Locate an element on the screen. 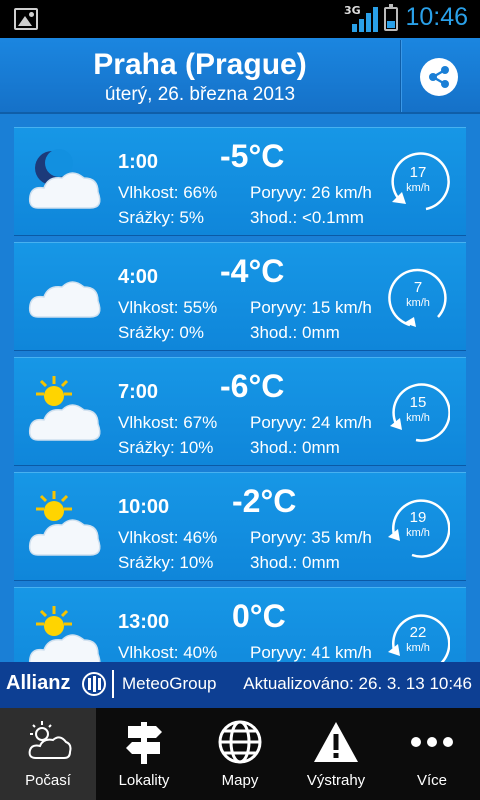 This screenshot has width=480, height=800. wind-indicator: 15 km/h is located at coordinates (418, 412).